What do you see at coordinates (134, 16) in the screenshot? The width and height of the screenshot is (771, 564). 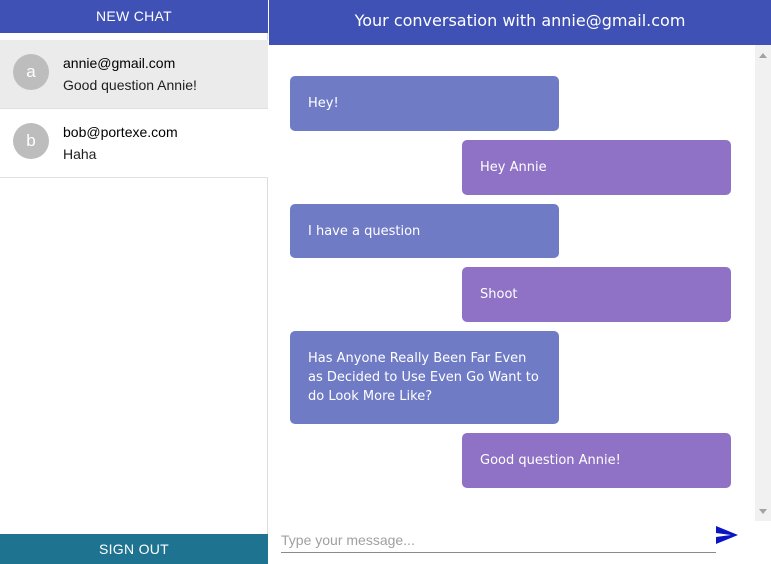 I see `new-chat-button: NEW CHAT` at bounding box center [134, 16].